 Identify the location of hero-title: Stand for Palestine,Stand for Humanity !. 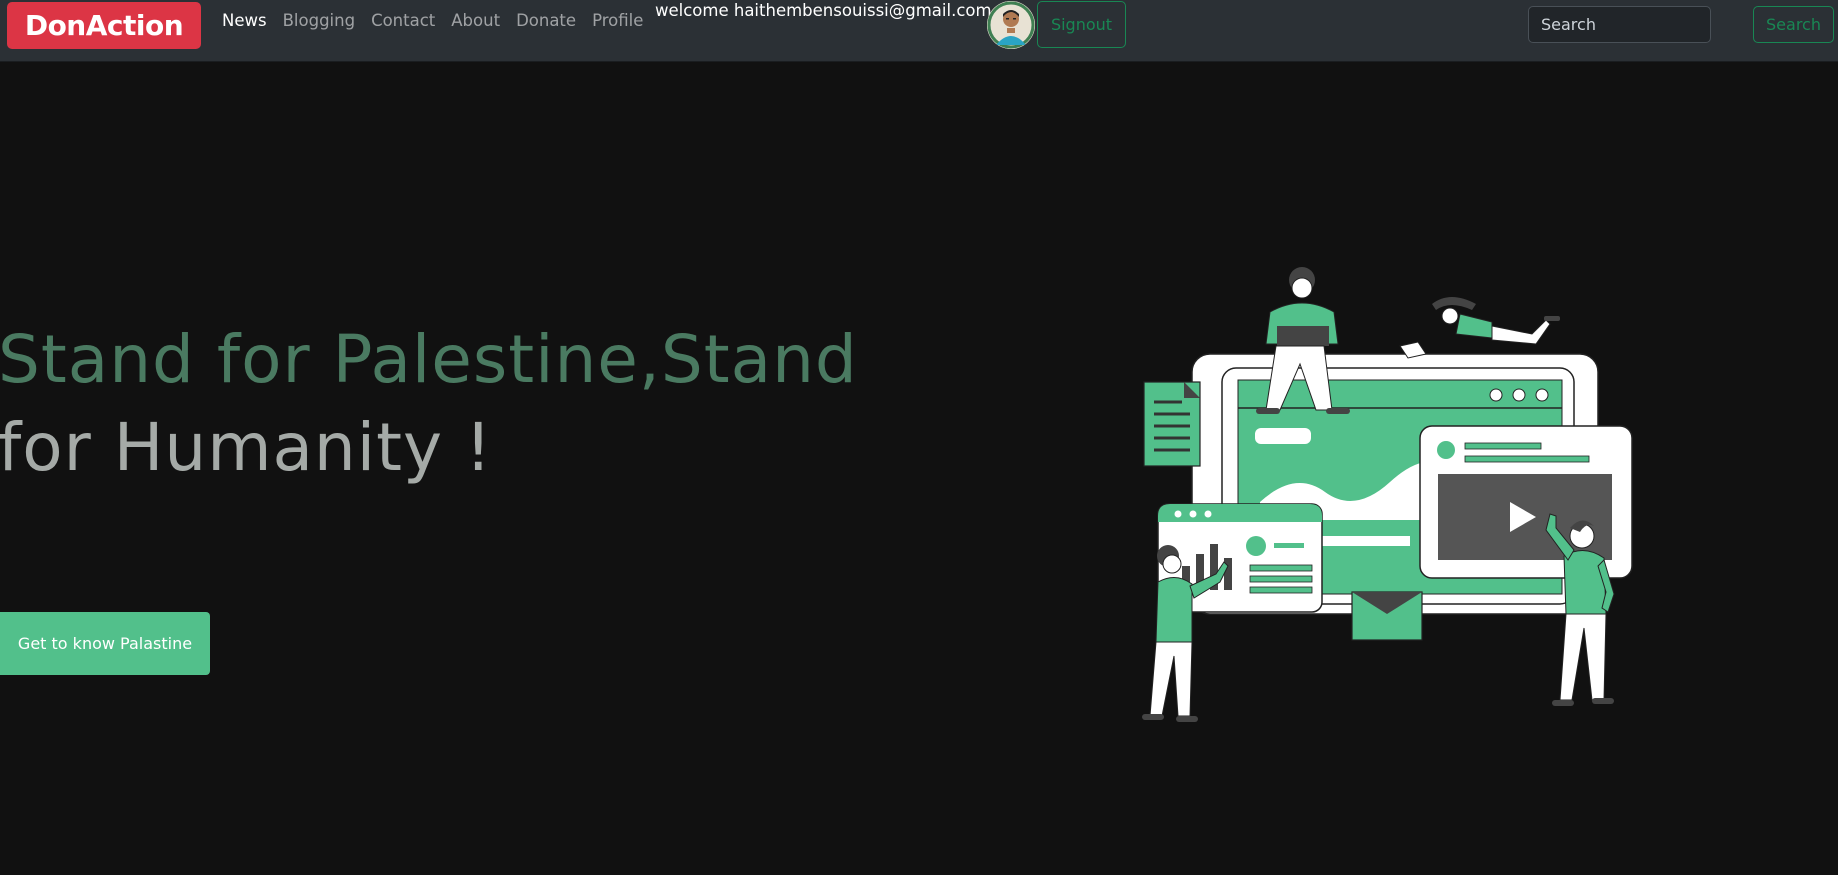
(474, 404).